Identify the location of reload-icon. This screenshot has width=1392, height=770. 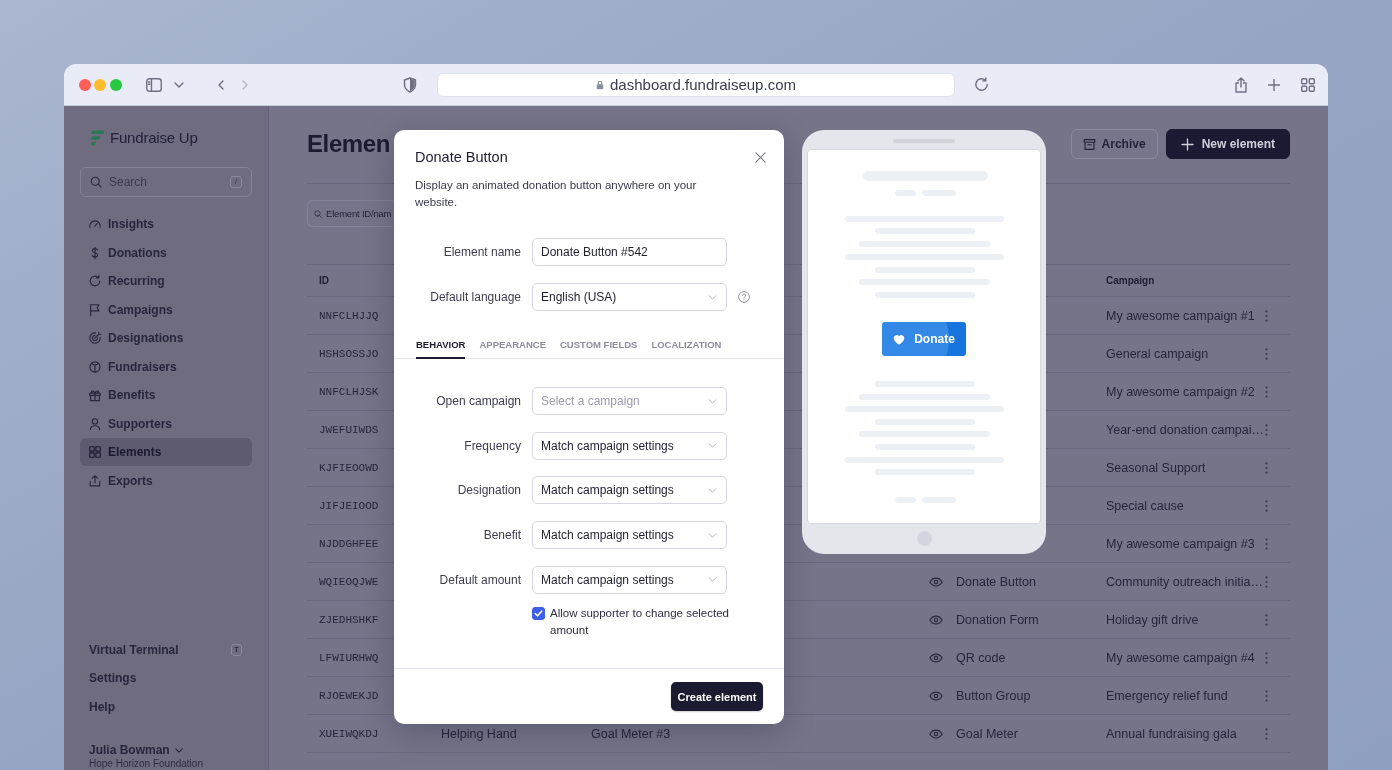
(981, 84).